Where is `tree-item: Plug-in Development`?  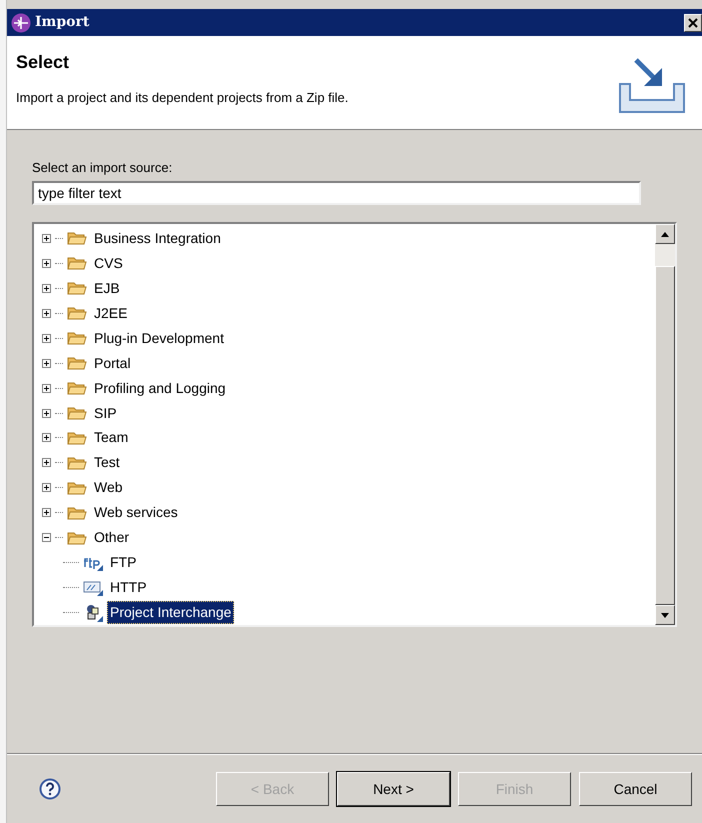
tree-item: Plug-in Development is located at coordinates (159, 338).